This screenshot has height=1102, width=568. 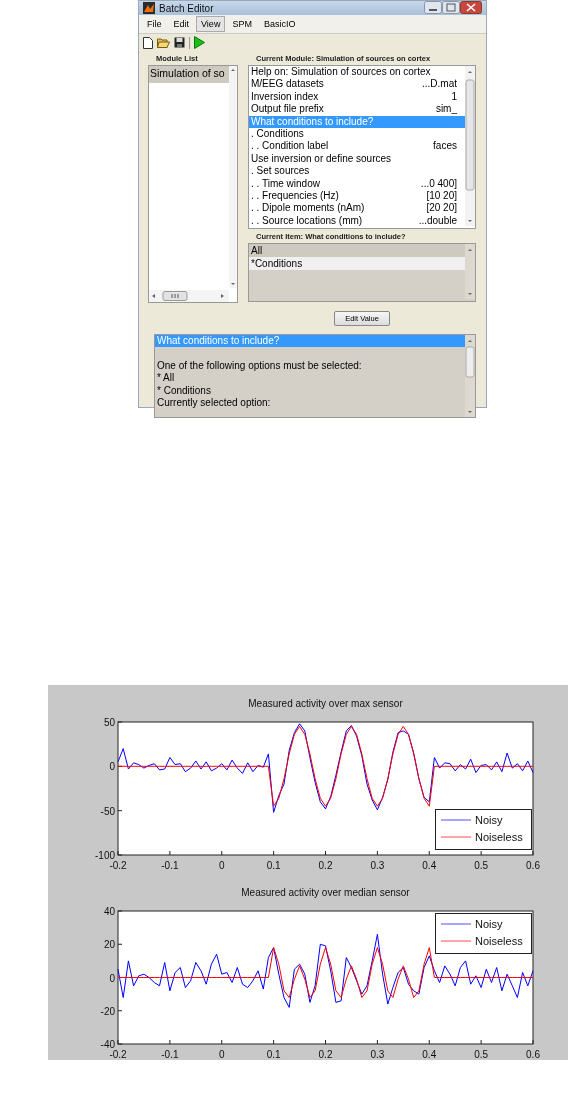 What do you see at coordinates (287, 84) in the screenshot?
I see `setting-label: M/EEG datasets` at bounding box center [287, 84].